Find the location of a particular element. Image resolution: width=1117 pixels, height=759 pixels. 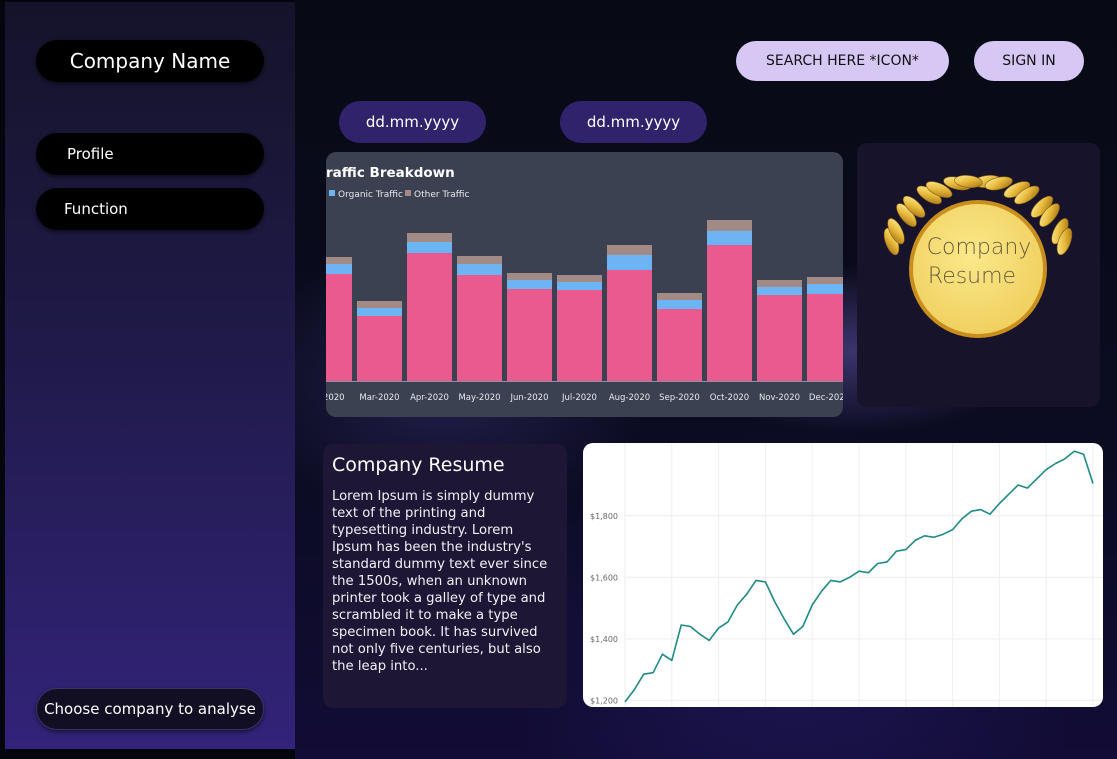

x-tick-label: Mar-2020 is located at coordinates (379, 398).